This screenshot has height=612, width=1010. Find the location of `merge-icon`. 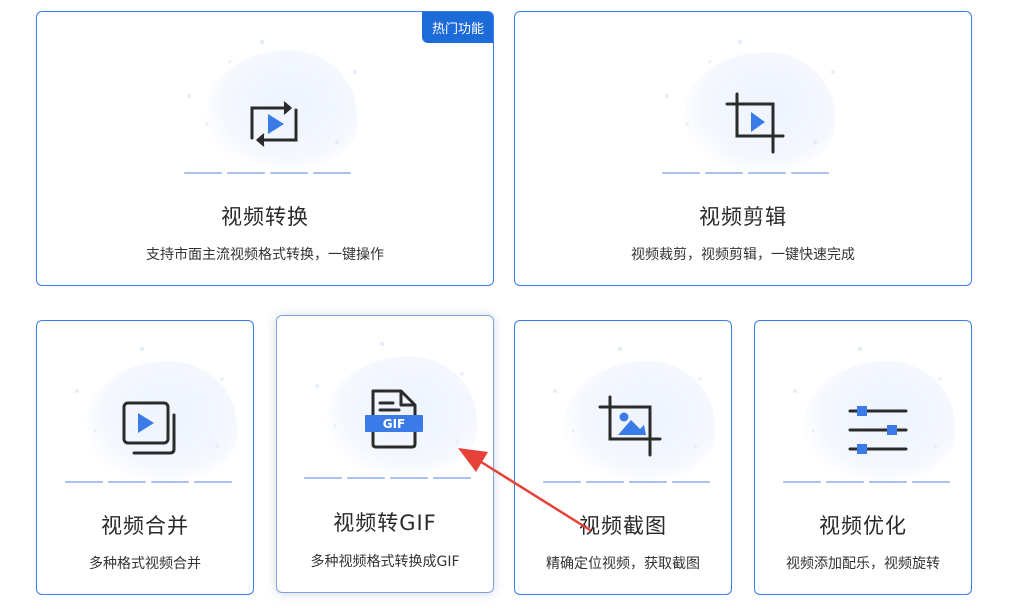

merge-icon is located at coordinates (149, 428).